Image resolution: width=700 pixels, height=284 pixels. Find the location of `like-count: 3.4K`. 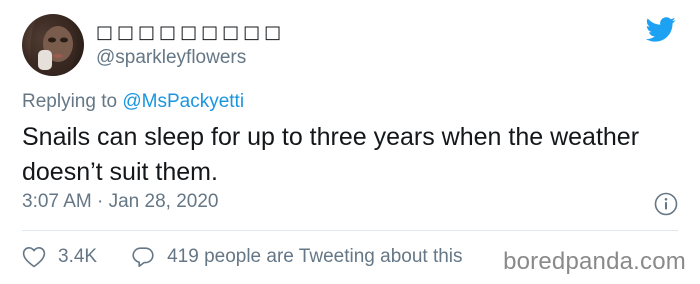

like-count: 3.4K is located at coordinates (78, 256).